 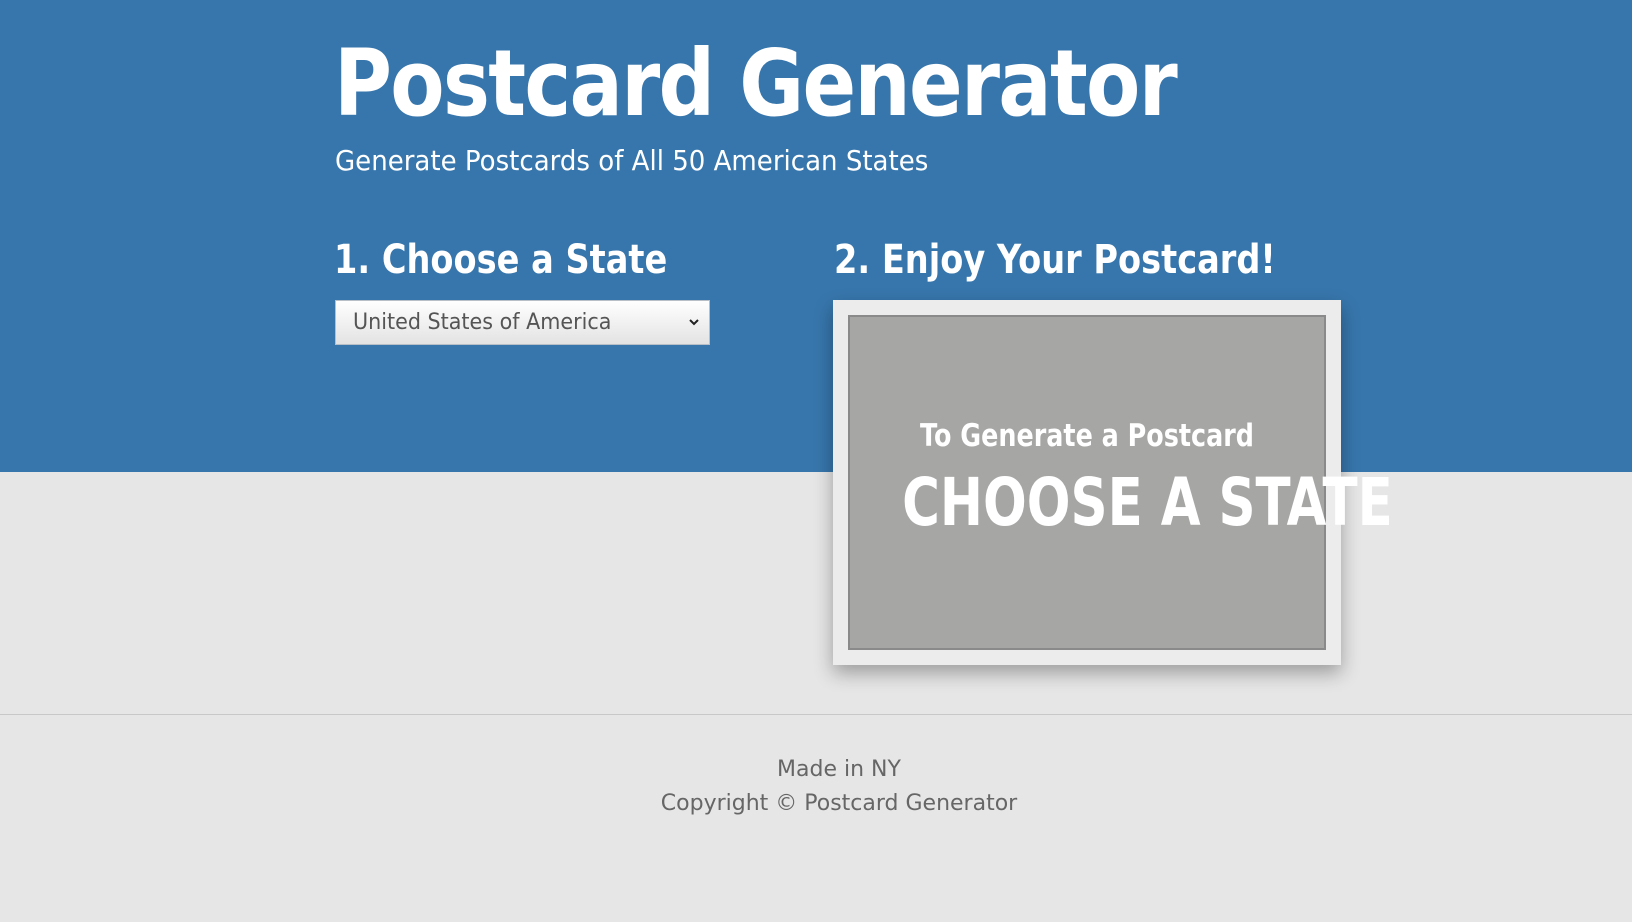 I want to click on chevron-down-icon, so click(x=694, y=322).